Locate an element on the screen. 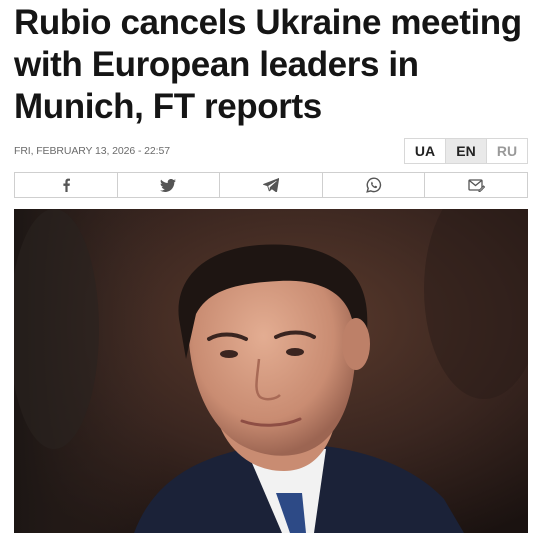  twitter-icon is located at coordinates (168, 185).